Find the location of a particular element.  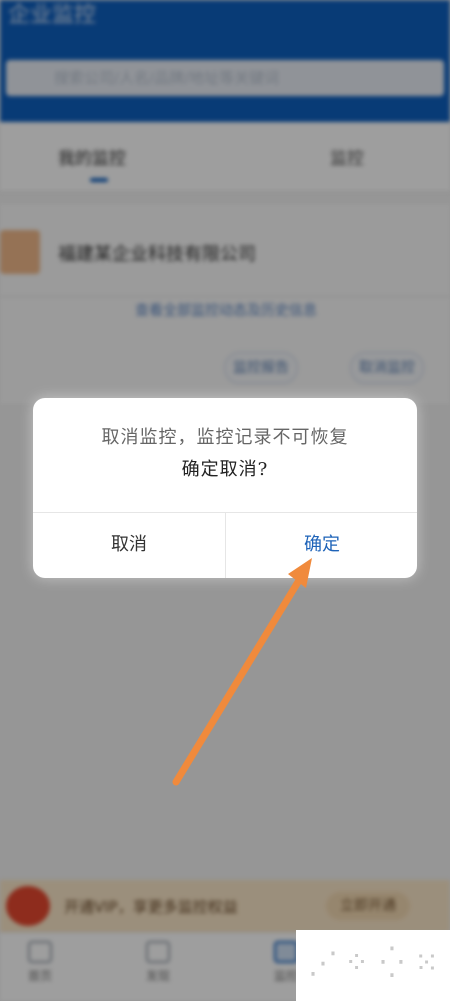

watermark-glyph: ⋰ is located at coordinates (323, 963).